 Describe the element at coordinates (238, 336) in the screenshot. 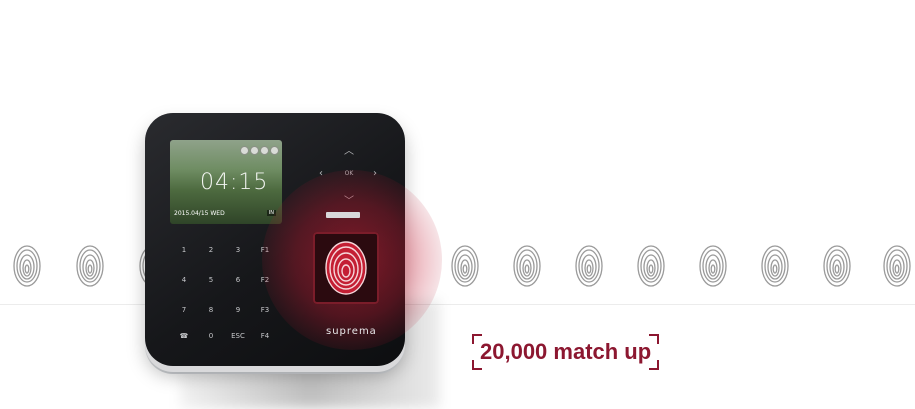

I see `keypad-key: ESC` at that location.